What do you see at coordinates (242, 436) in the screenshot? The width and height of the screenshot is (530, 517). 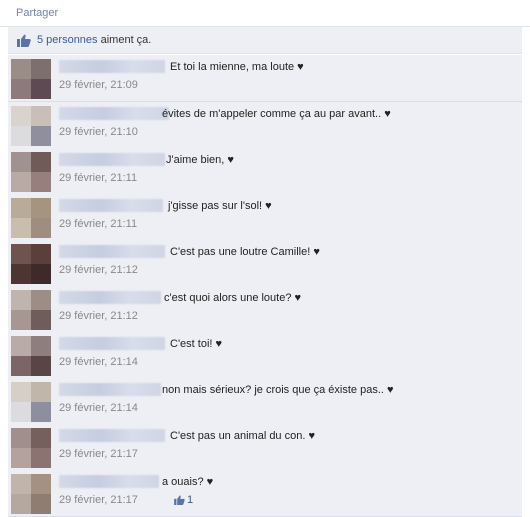 I see `comment-text: C'est pas un animal du con. ♥` at bounding box center [242, 436].